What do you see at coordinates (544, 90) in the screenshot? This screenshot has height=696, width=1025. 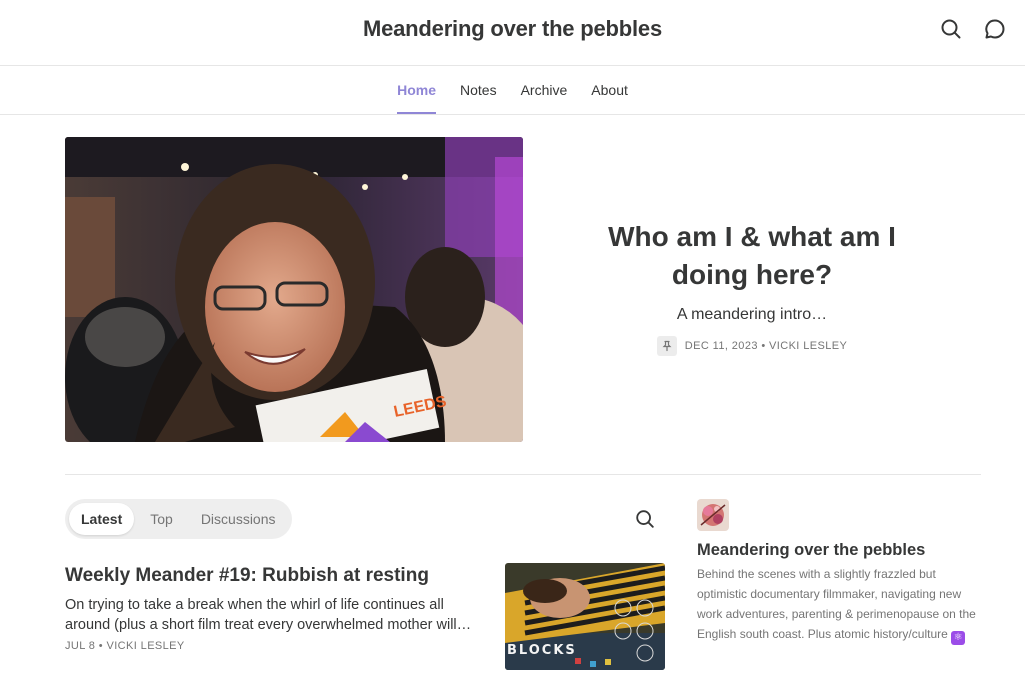 I see `nav-item-archive: Archive` at bounding box center [544, 90].